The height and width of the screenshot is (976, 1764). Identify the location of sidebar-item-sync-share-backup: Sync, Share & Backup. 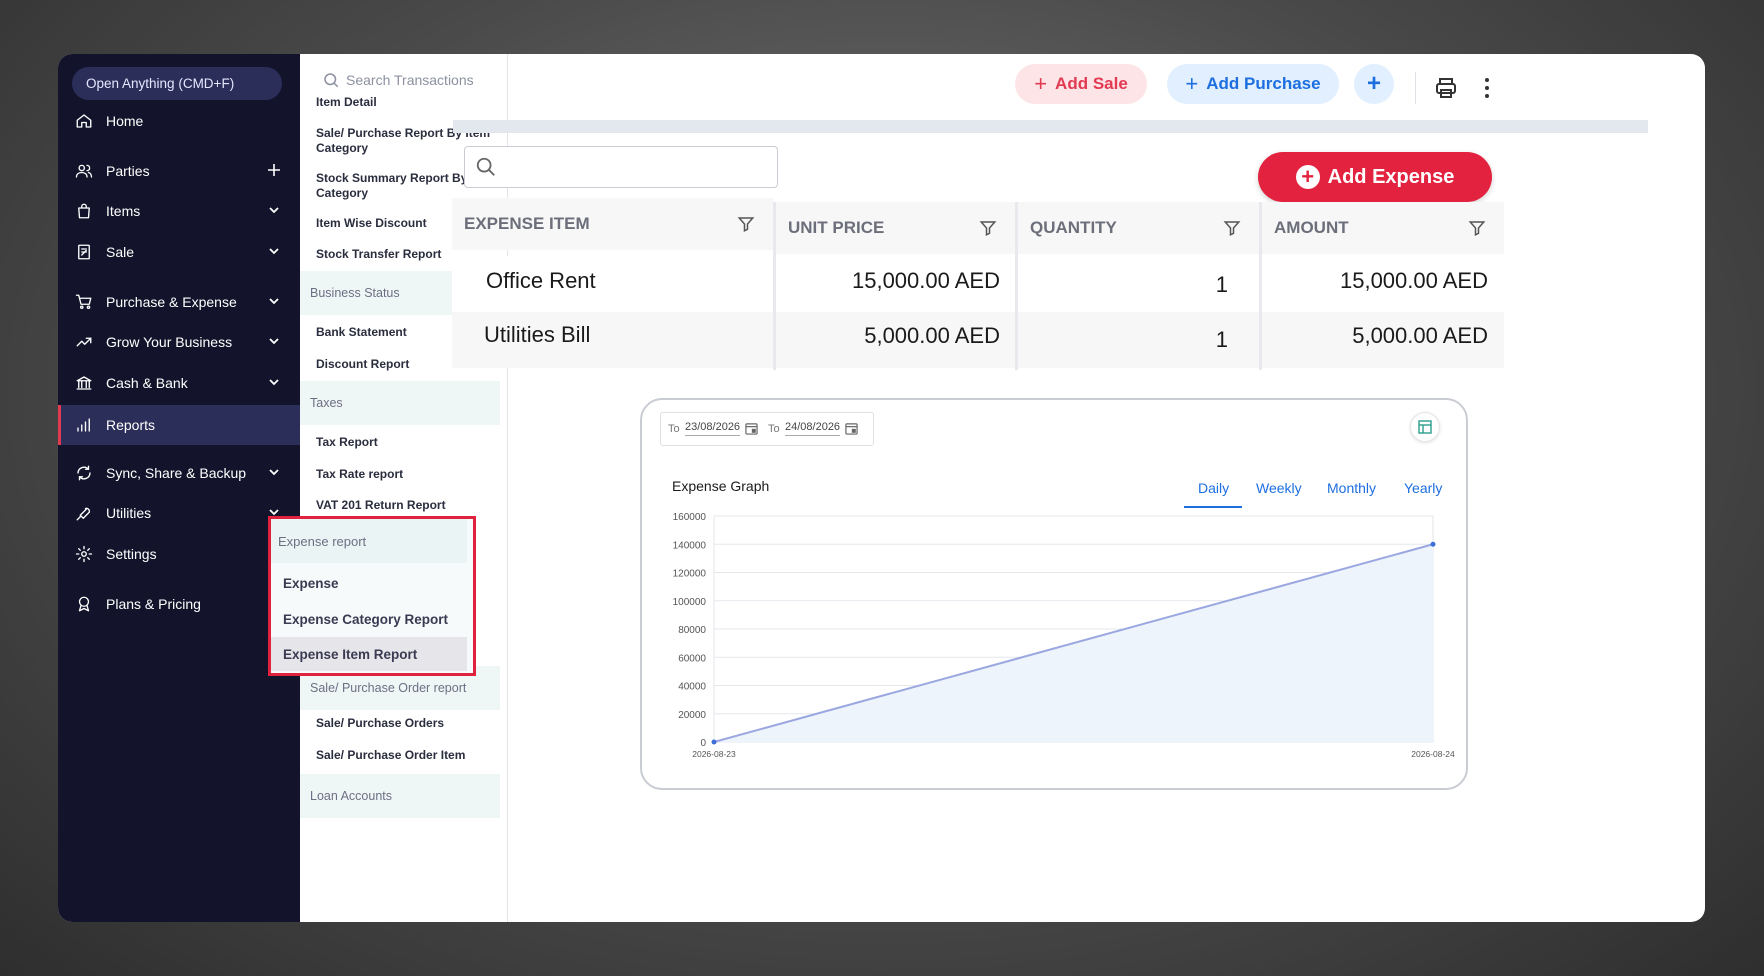
(179, 473).